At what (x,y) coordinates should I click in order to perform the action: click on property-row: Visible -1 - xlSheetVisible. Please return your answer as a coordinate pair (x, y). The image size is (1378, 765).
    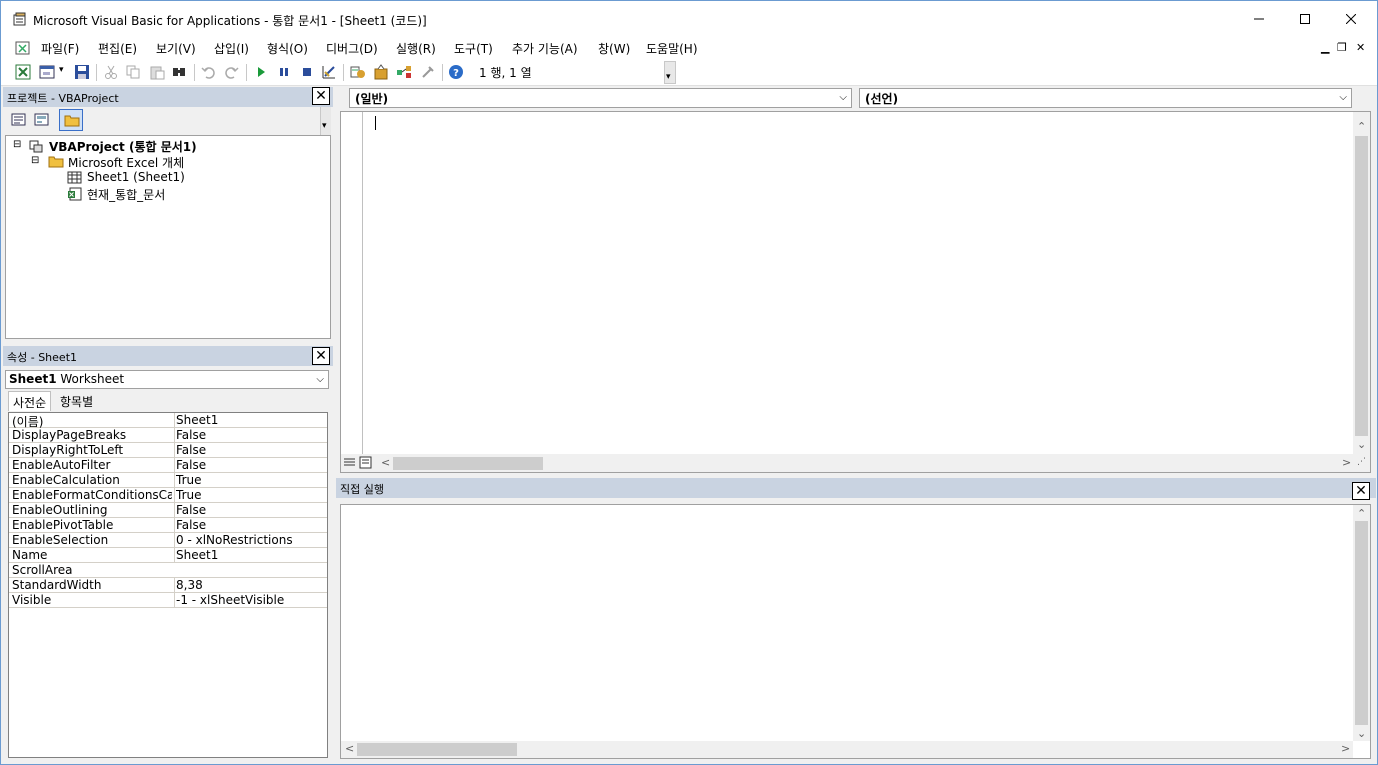
    Looking at the image, I should click on (168, 600).